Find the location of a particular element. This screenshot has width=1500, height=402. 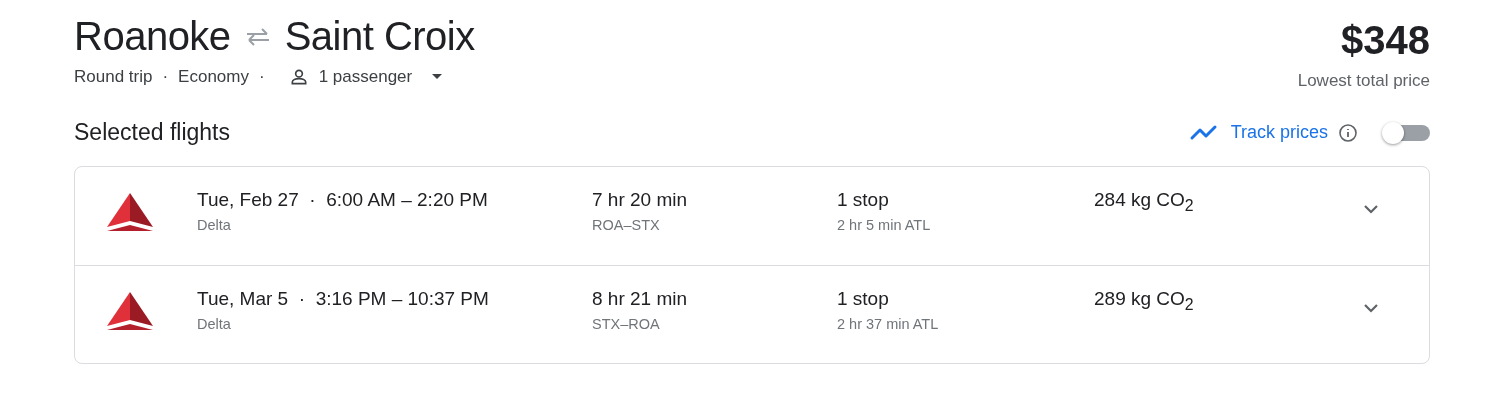

flight-date-times: Tue, Feb 27 · 6:00 AM – 2:20 PM is located at coordinates (343, 200).